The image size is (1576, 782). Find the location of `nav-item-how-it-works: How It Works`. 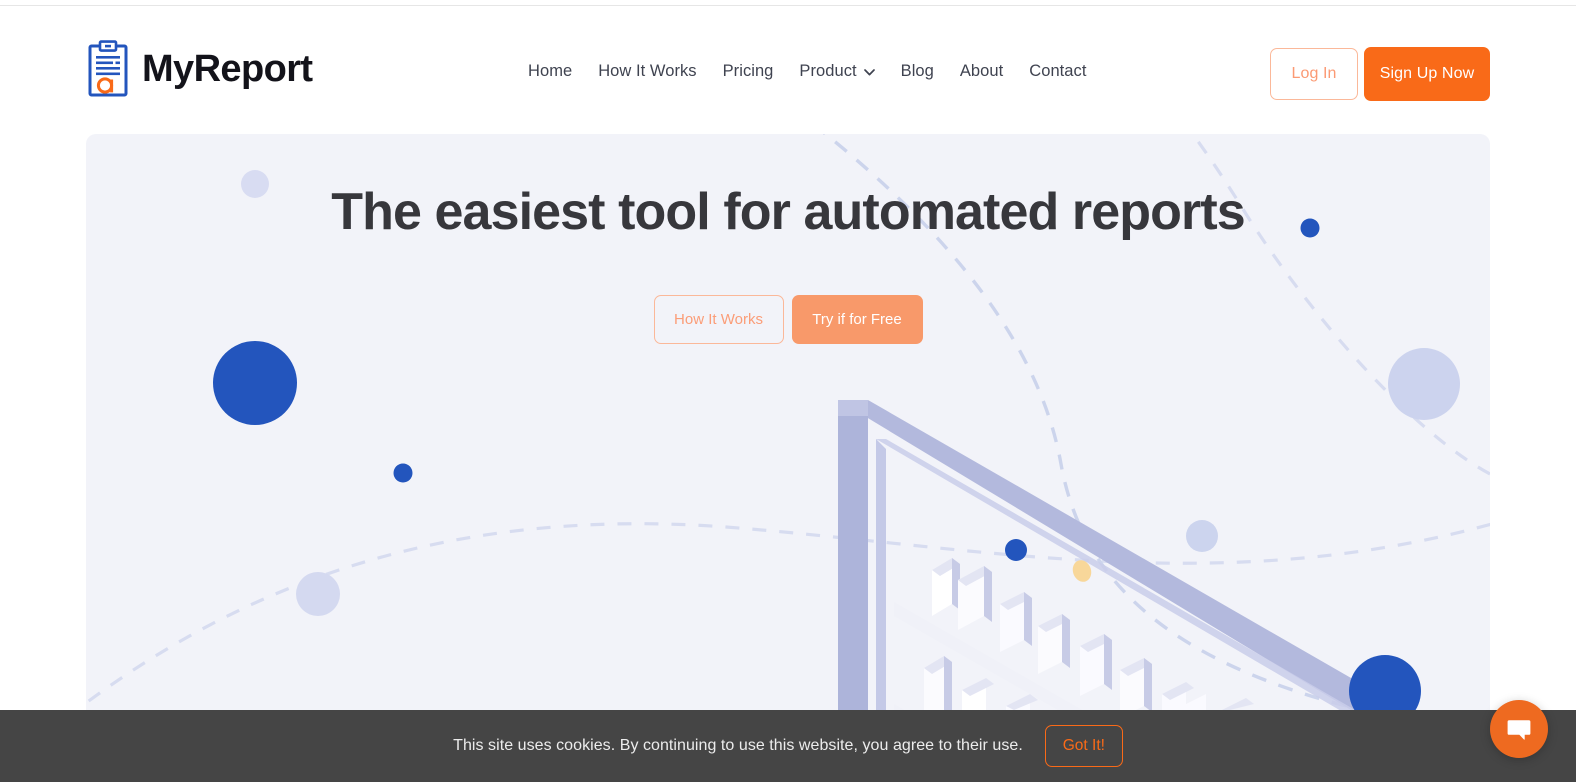

nav-item-how-it-works: How It Works is located at coordinates (647, 71).